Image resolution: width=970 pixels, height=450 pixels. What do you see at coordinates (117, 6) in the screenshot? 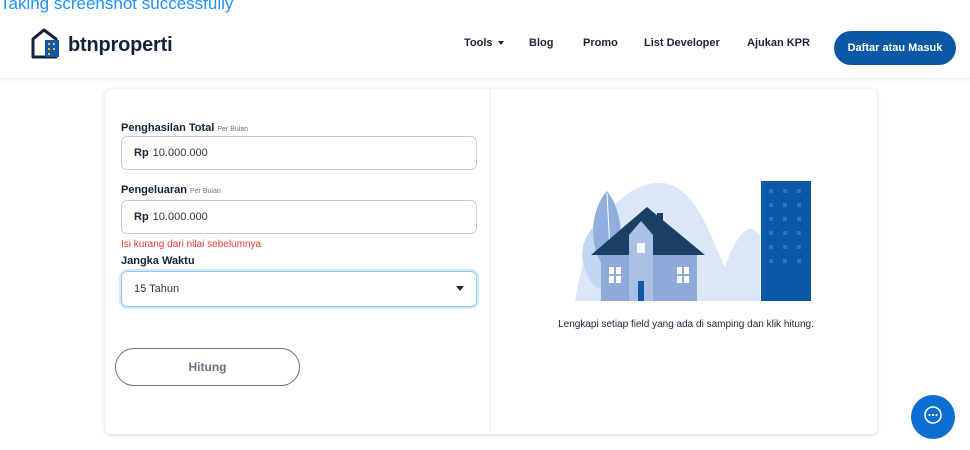
I see `screenshot-status-banner: Taking screenshot successfully` at bounding box center [117, 6].